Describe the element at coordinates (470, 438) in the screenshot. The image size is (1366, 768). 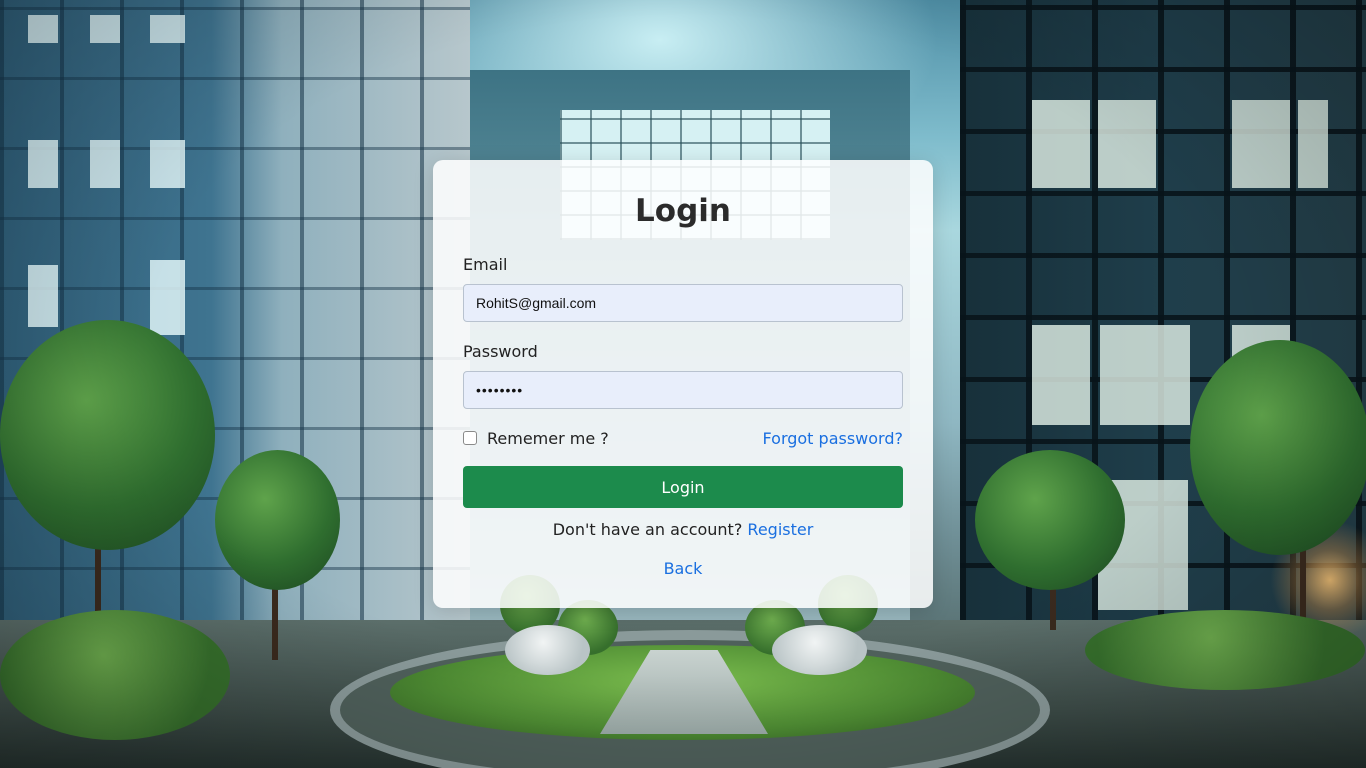
I see `remember-me-checkbox` at that location.